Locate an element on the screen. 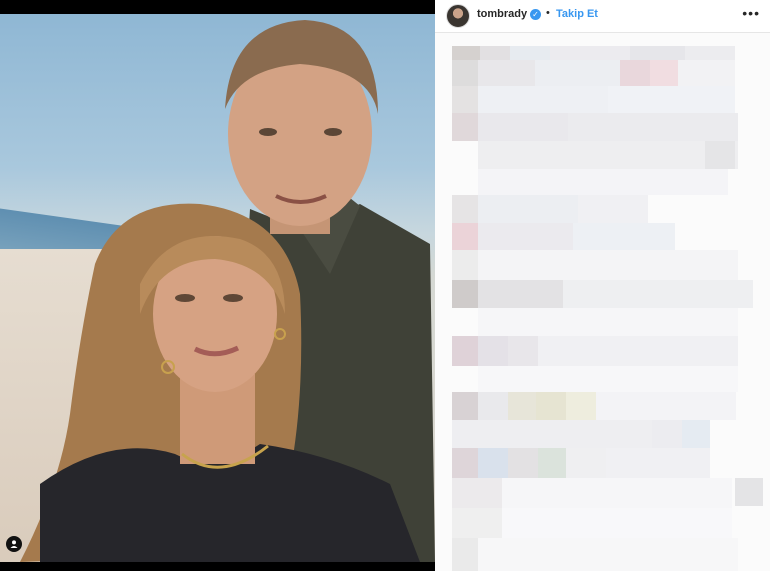 The height and width of the screenshot is (571, 770). user-tag-button is located at coordinates (14, 544).